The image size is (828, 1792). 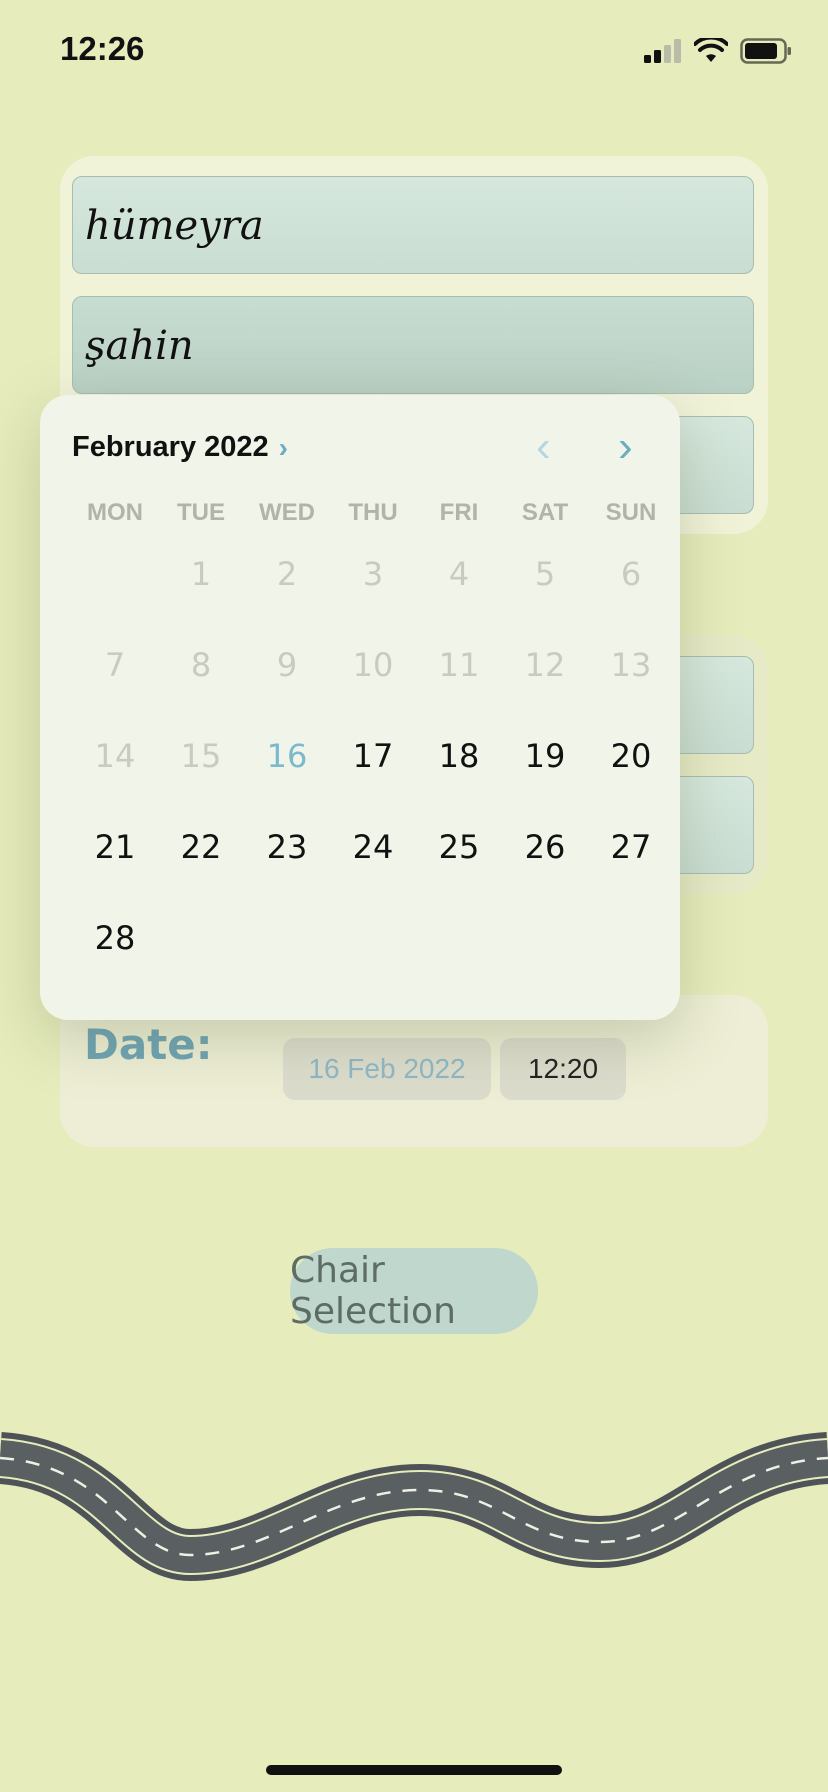 What do you see at coordinates (413, 225) in the screenshot?
I see `first-name-field: hümeyra` at bounding box center [413, 225].